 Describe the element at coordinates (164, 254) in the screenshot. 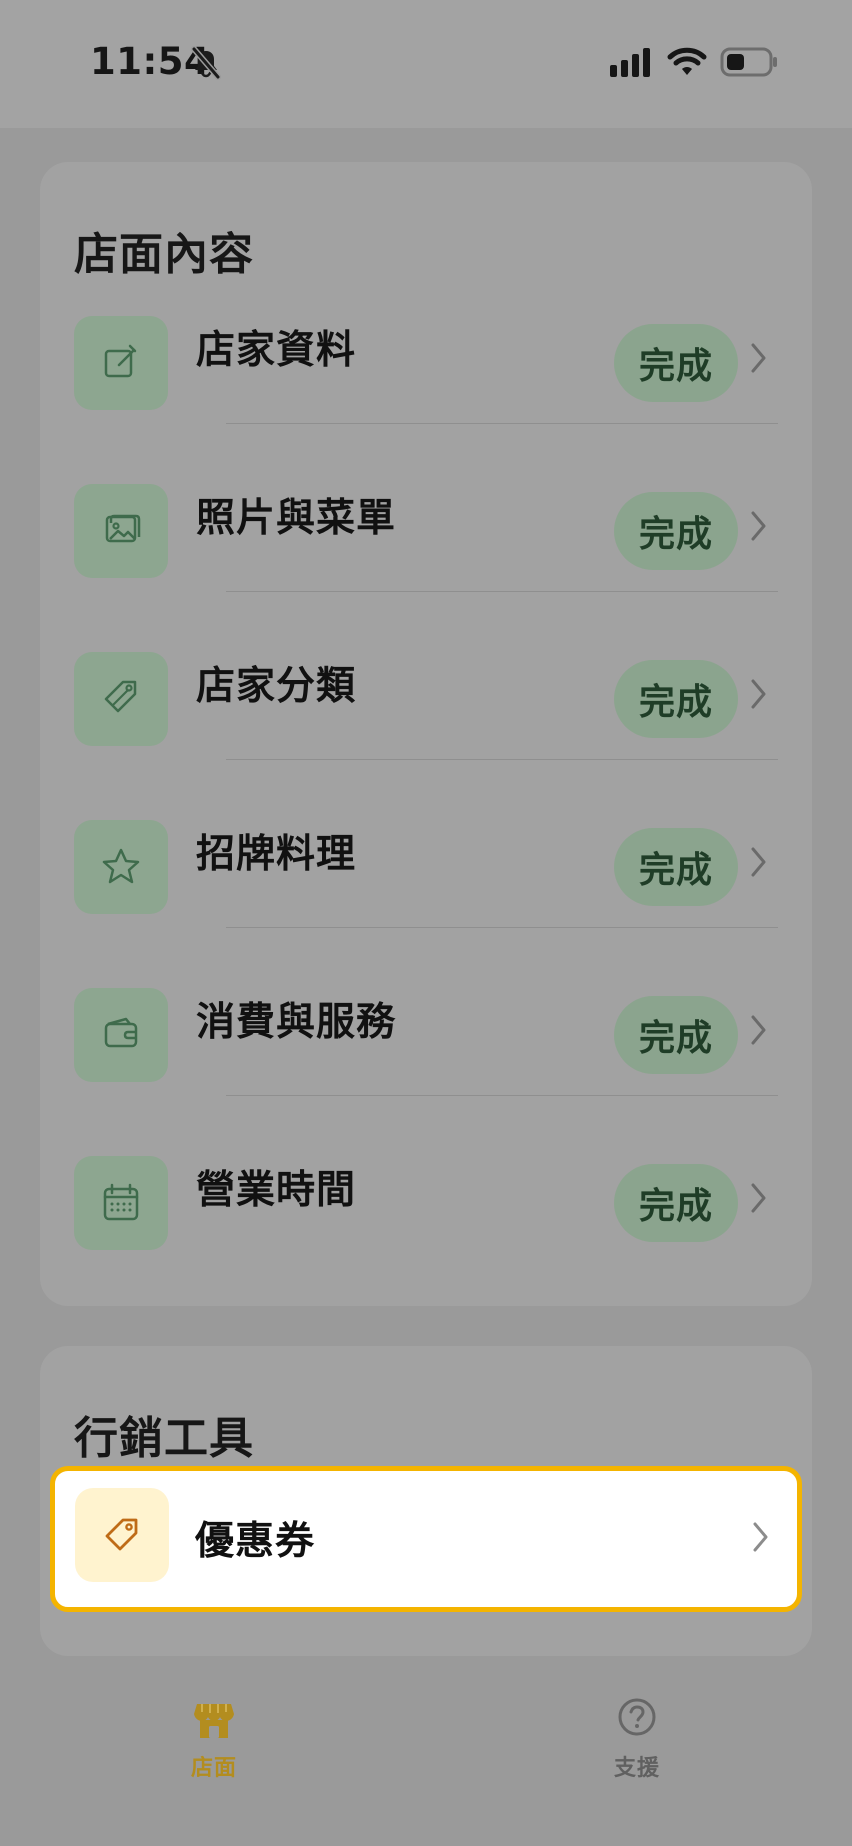

I see `store-content-title: 店面內容` at that location.